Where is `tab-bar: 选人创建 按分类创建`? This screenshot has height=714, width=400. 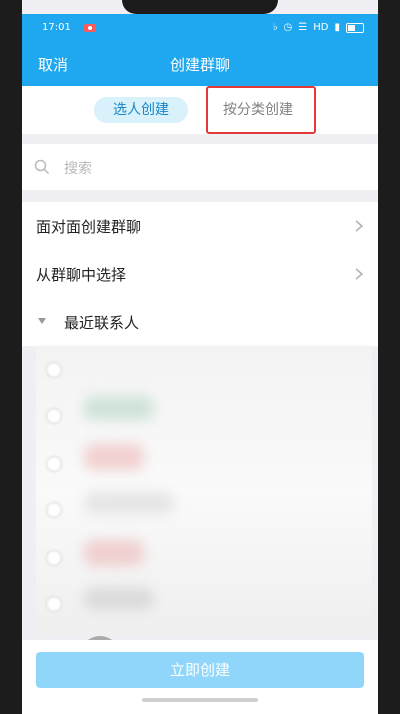 tab-bar: 选人创建 按分类创建 is located at coordinates (200, 110).